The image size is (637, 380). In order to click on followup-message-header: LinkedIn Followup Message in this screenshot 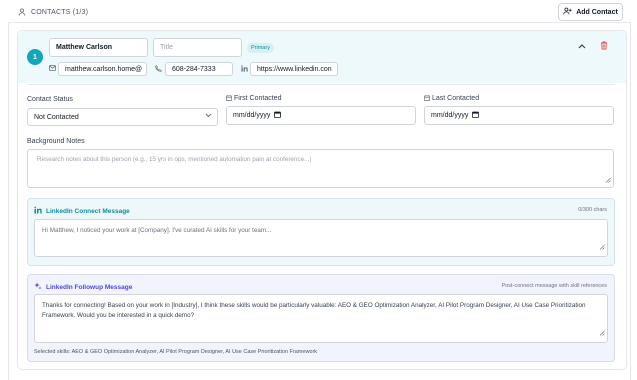, I will do `click(83, 287)`.